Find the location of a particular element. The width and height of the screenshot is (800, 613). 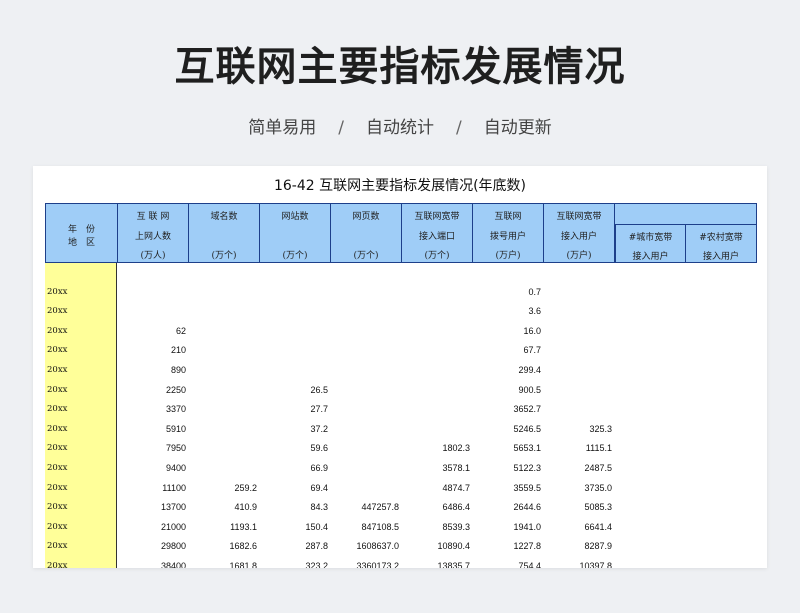

cell-users: 890 is located at coordinates (178, 370).